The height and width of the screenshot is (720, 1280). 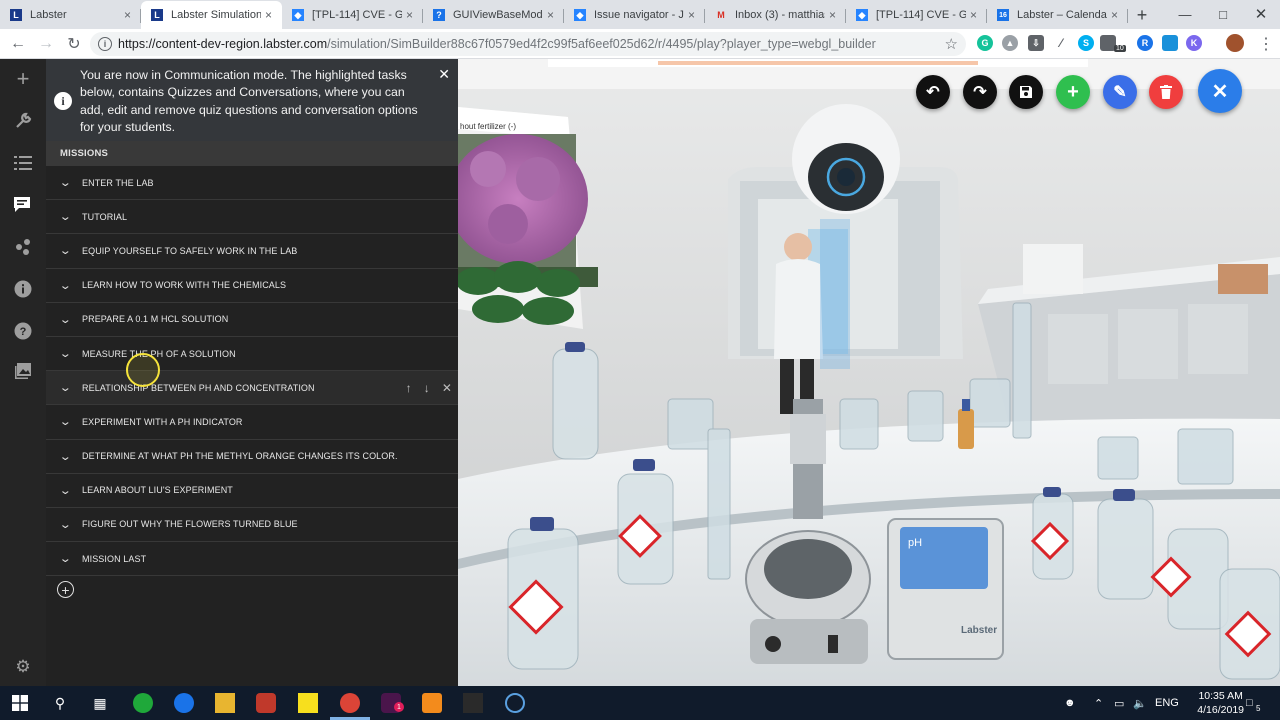 What do you see at coordinates (1145, 43) in the screenshot?
I see `refresh-extension-icon: R` at bounding box center [1145, 43].